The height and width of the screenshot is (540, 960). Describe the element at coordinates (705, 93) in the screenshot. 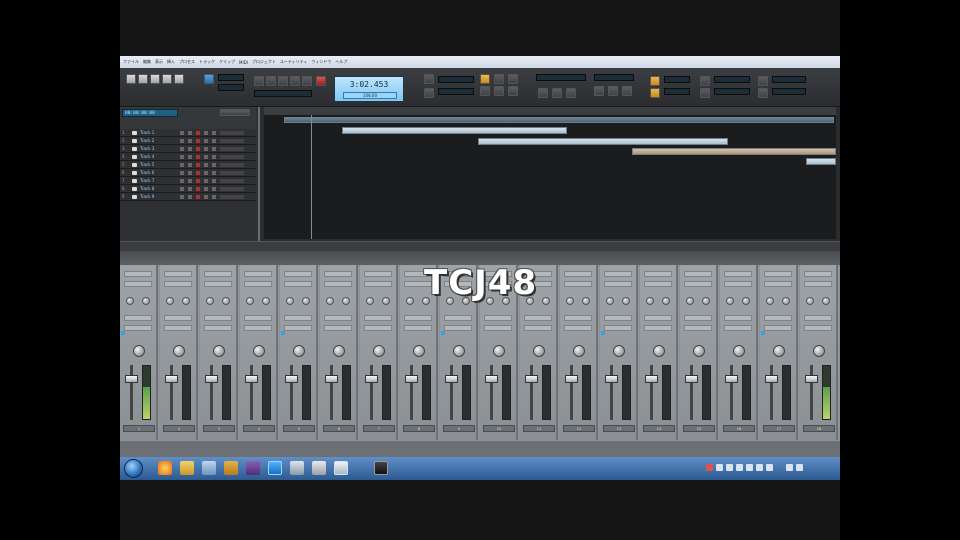

I see `zoom-out-button` at that location.